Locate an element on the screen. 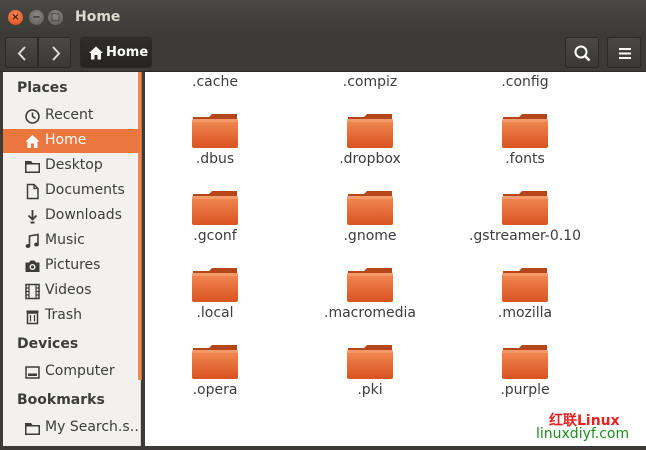  sidebar-item-label: Desktop is located at coordinates (74, 165).